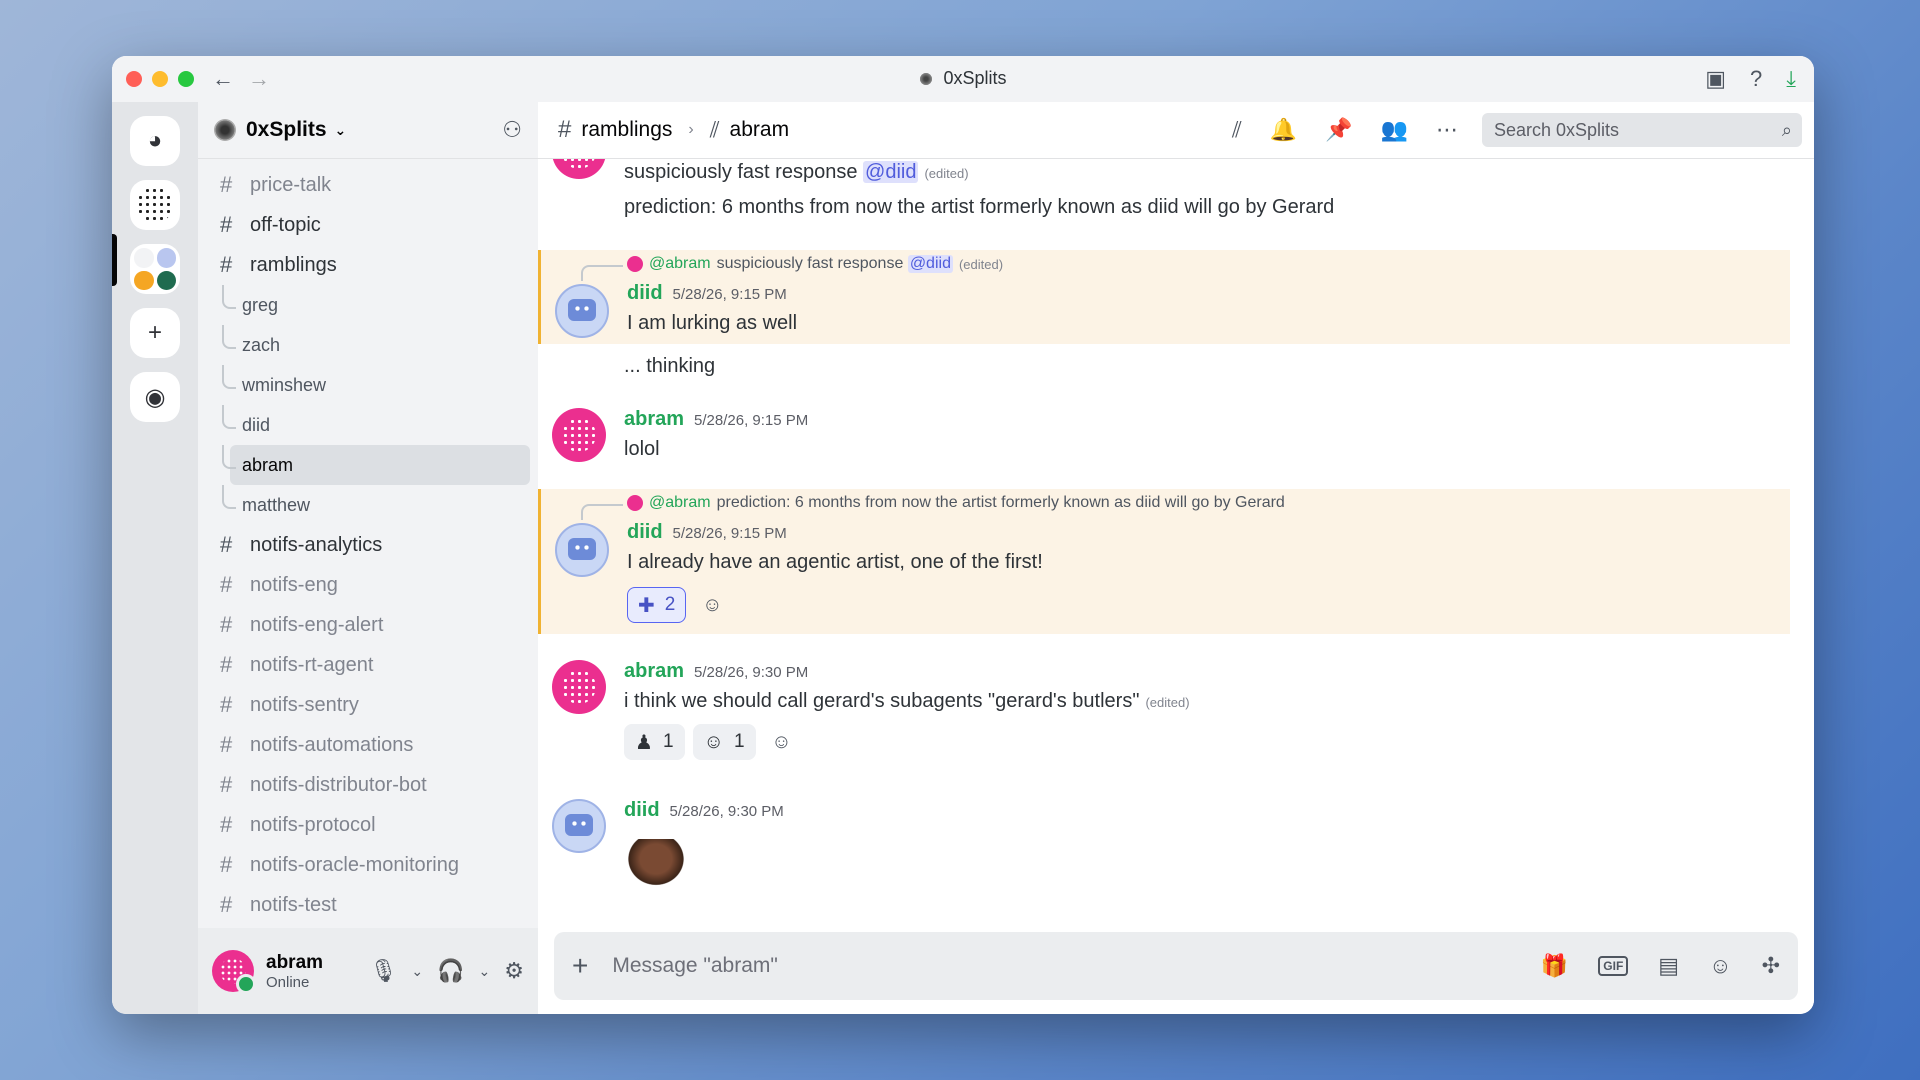 The width and height of the screenshot is (1920, 1080). I want to click on channel-price-talk: # price-talk, so click(368, 185).